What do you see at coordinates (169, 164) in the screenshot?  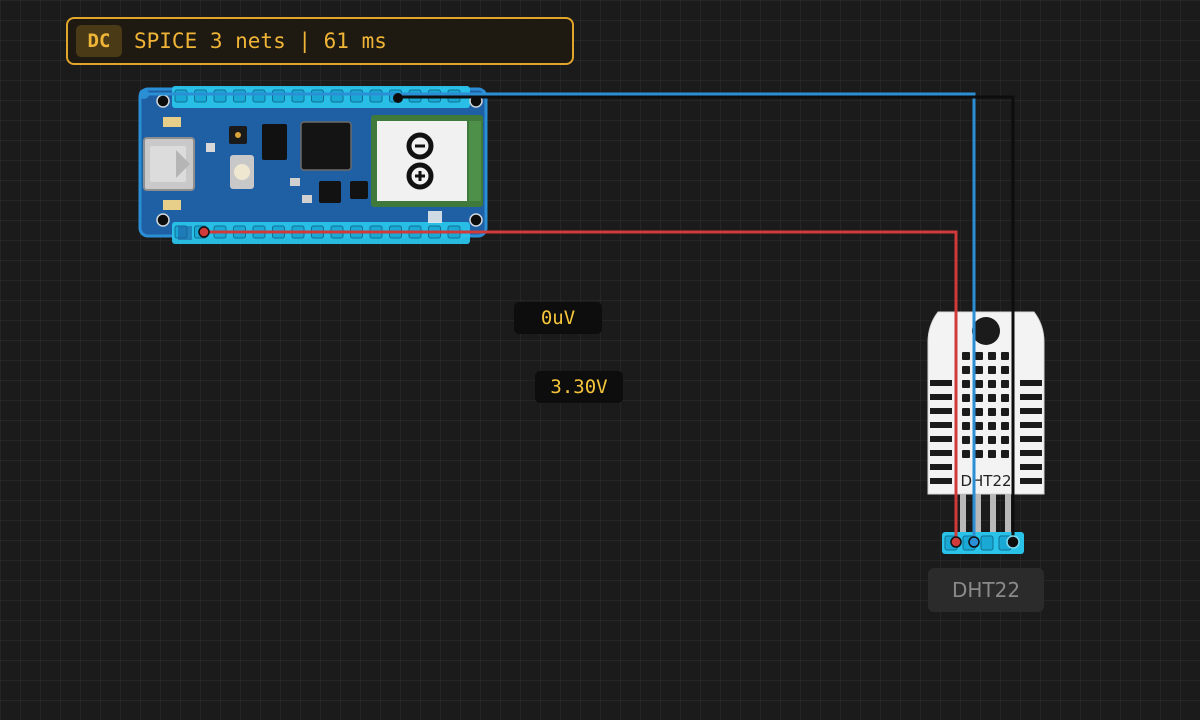 I see `usb-connector` at bounding box center [169, 164].